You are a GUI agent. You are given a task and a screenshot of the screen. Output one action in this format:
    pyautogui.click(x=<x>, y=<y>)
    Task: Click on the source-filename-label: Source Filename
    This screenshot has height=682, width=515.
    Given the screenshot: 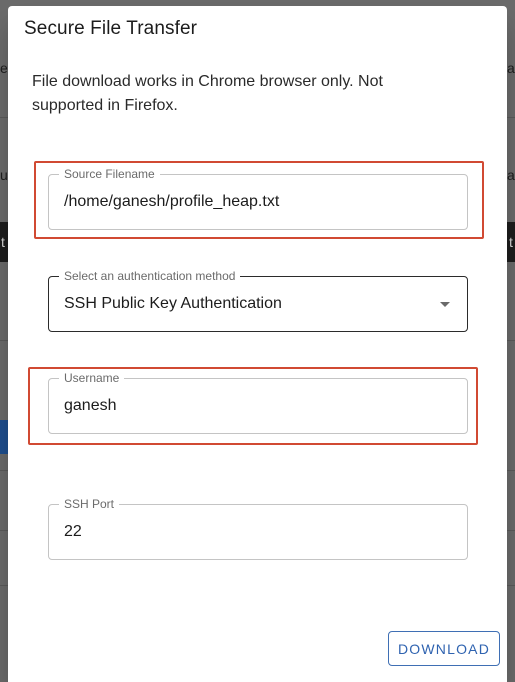 What is the action you would take?
    pyautogui.click(x=109, y=174)
    